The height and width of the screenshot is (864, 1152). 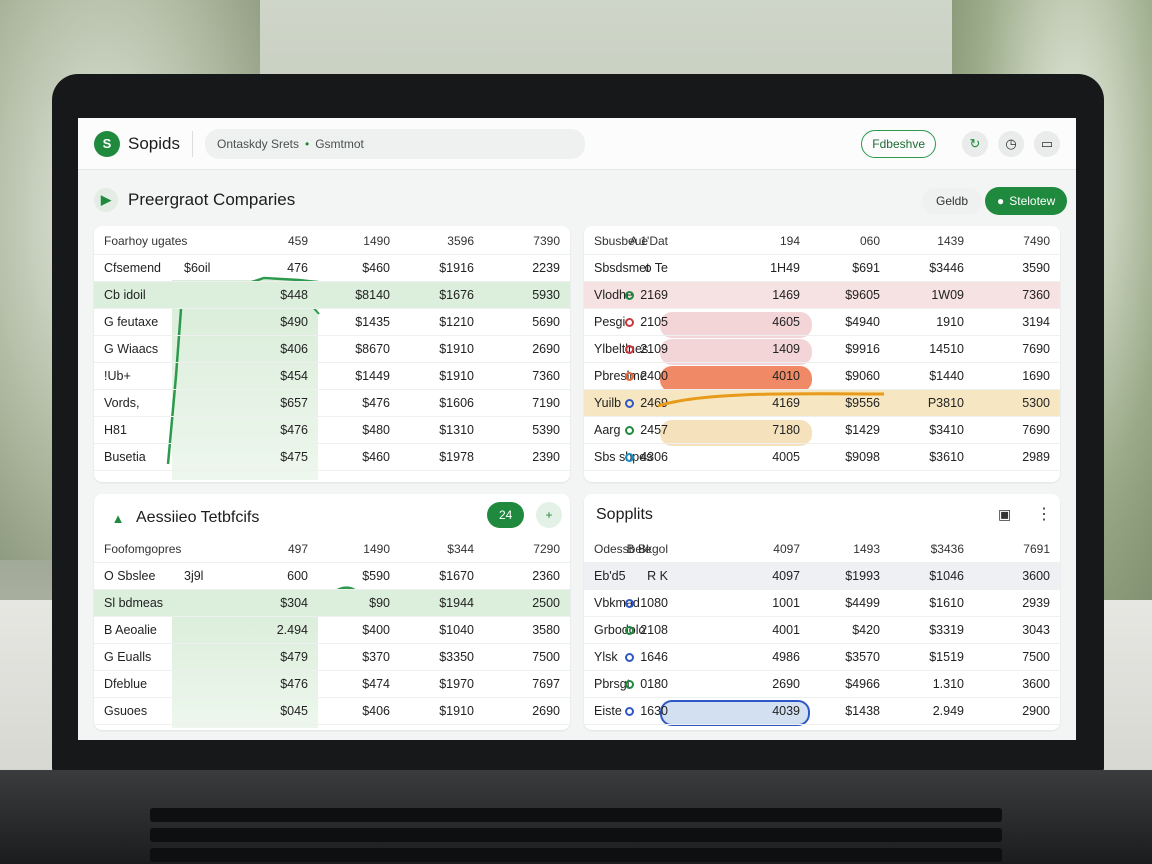 What do you see at coordinates (294, 684) in the screenshot?
I see `cell-text: $476` at bounding box center [294, 684].